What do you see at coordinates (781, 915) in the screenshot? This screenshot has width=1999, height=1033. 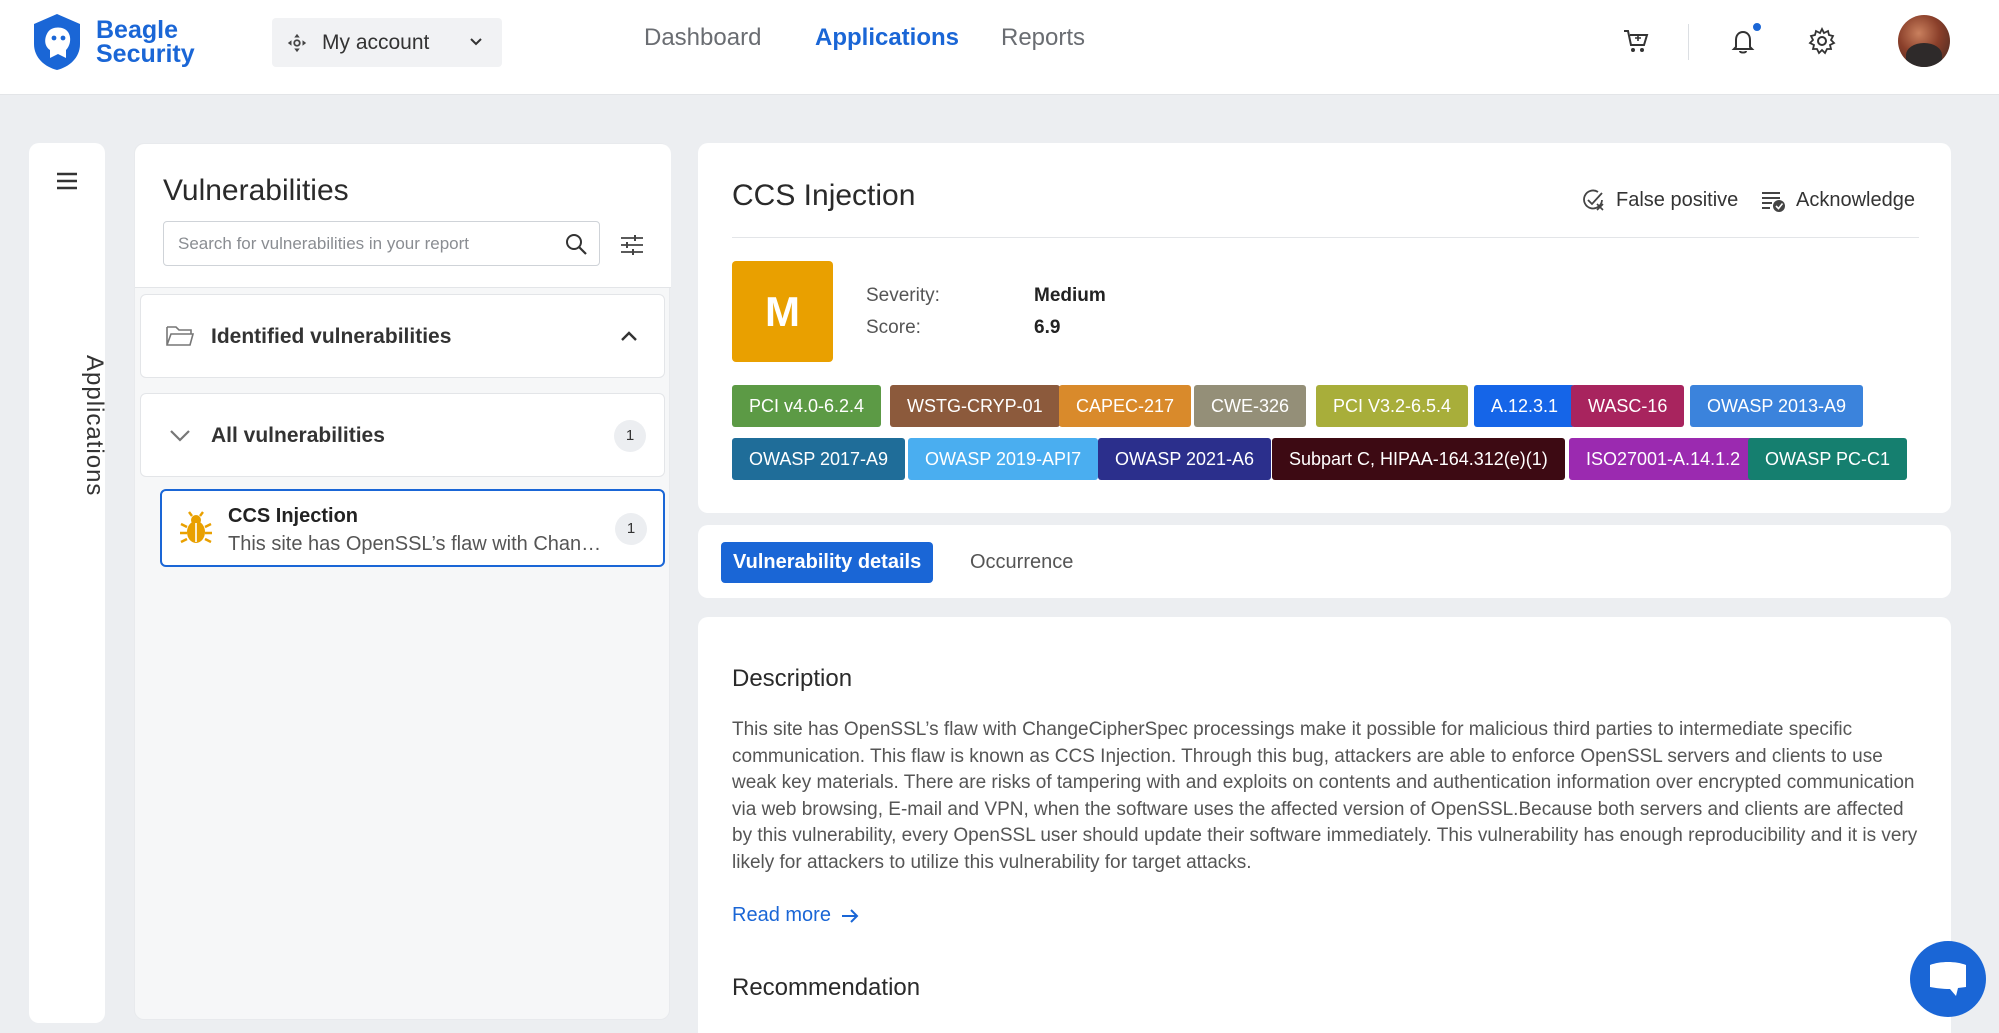 I see `read-more-label: Read more` at bounding box center [781, 915].